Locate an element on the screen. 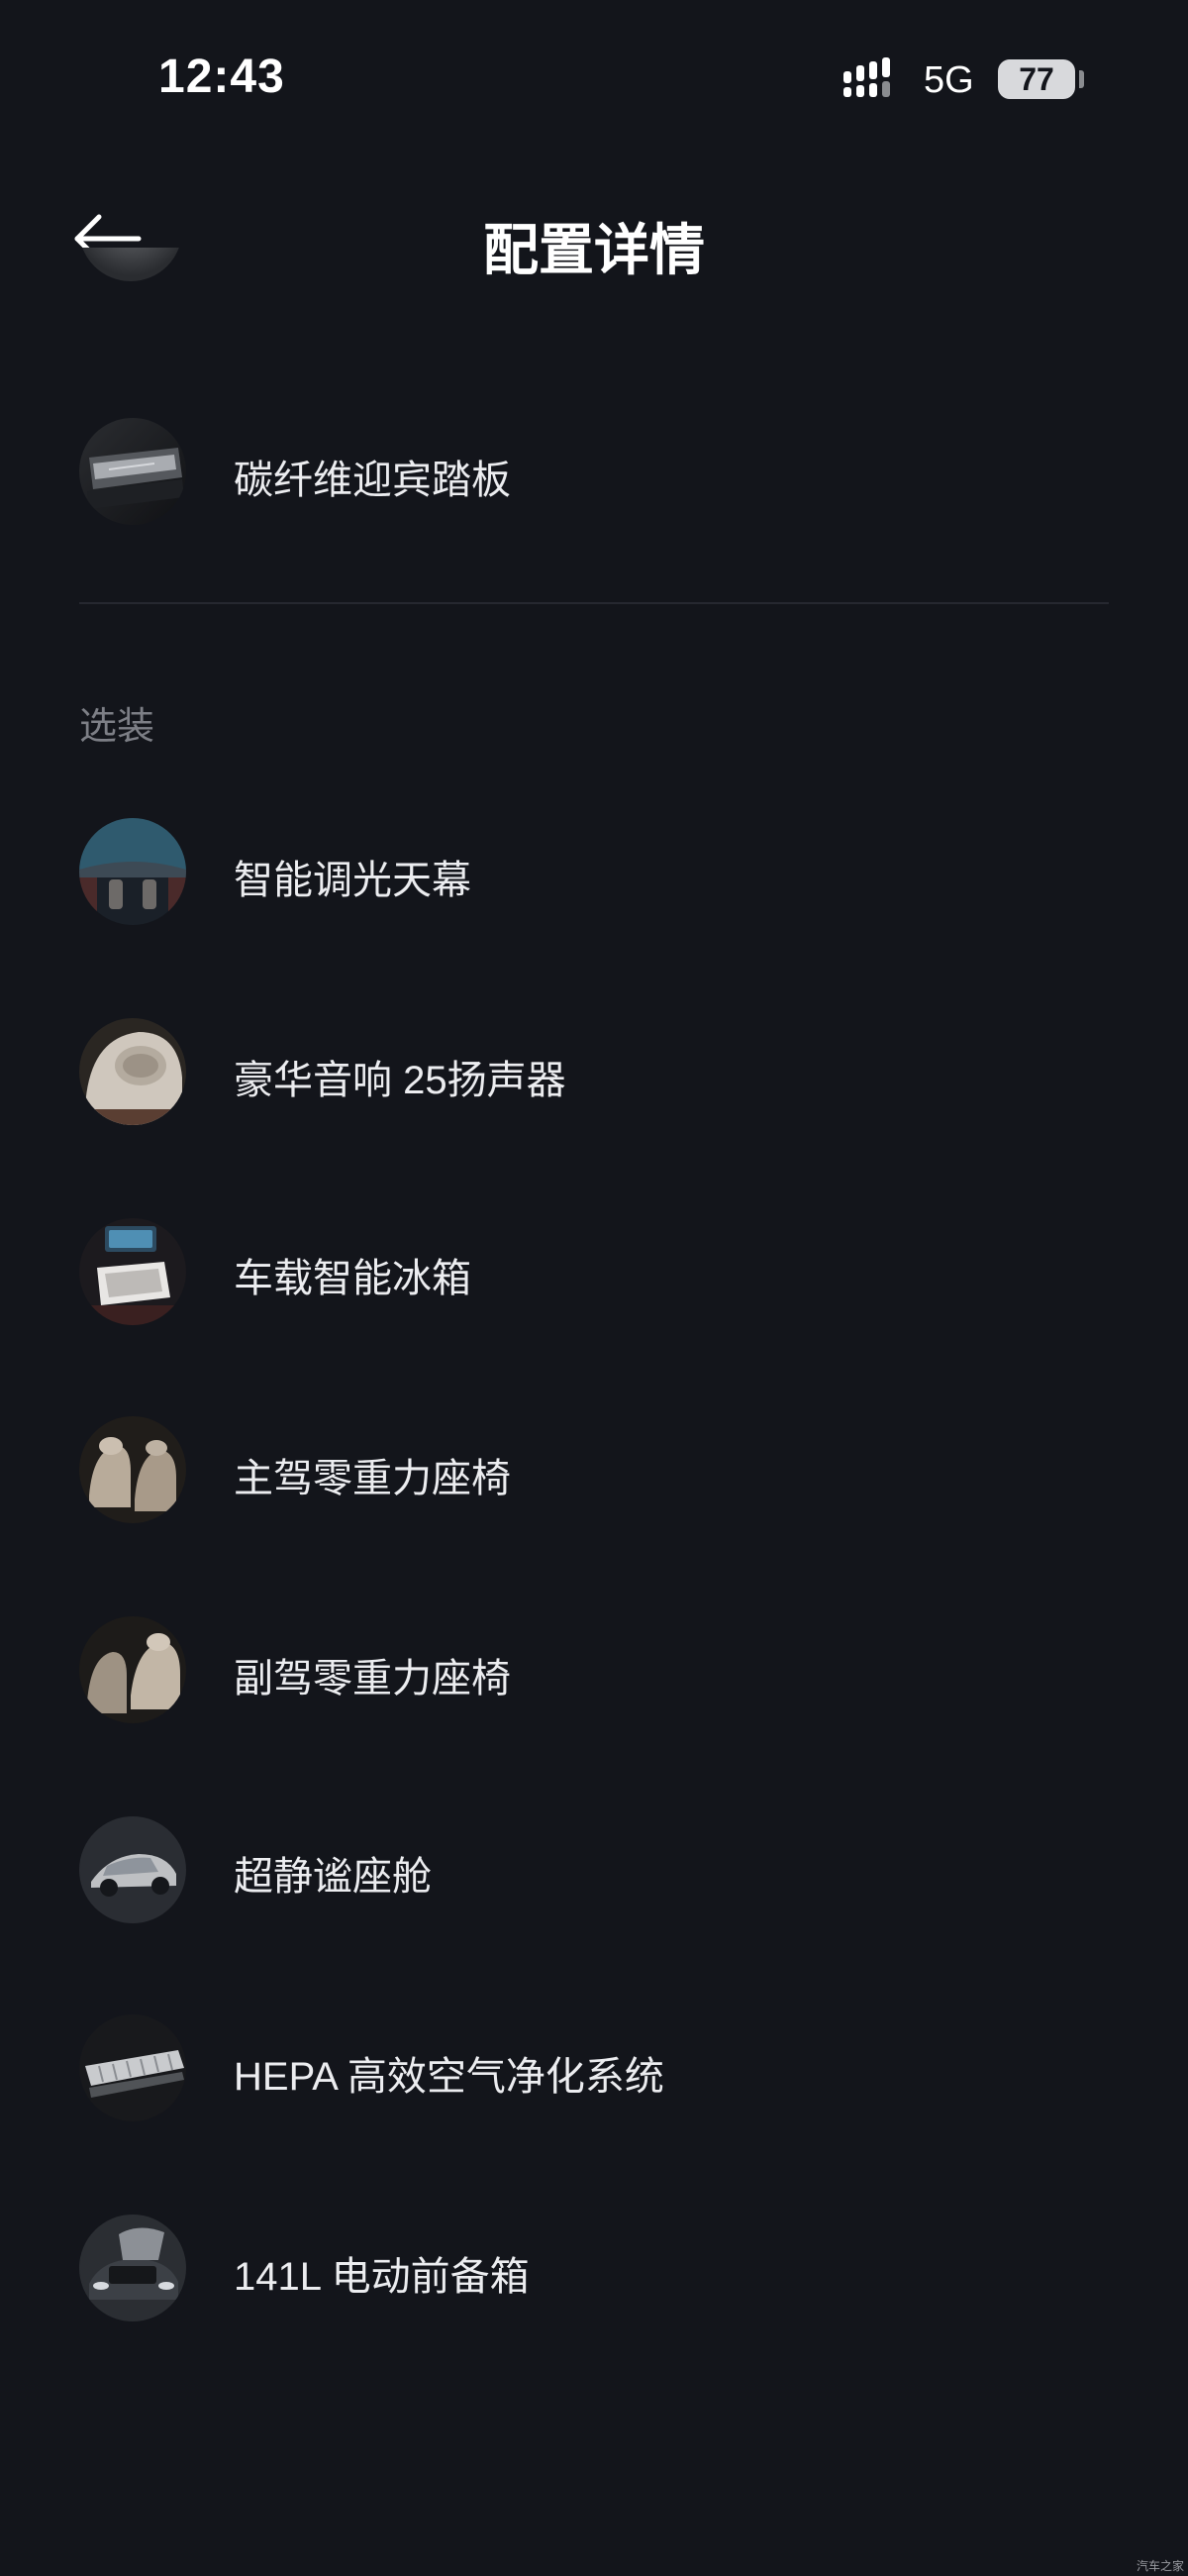 The width and height of the screenshot is (1188, 2576). list-item-smart-dimming-roof: 智能调光天幕 is located at coordinates (594, 872).